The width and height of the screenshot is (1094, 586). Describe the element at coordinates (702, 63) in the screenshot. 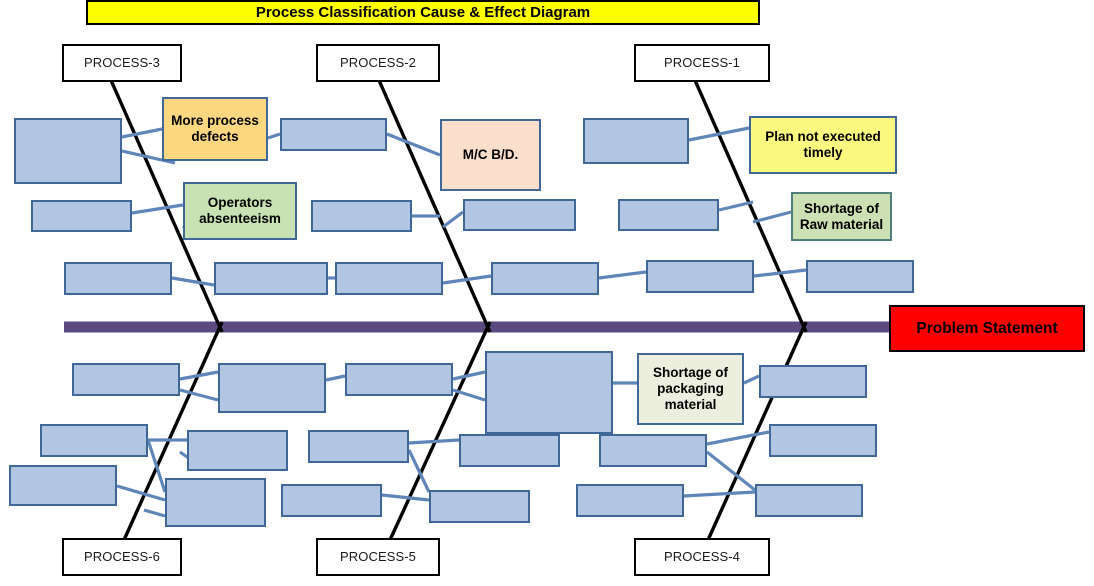

I see `category-head-process-1: PROCESS-1` at that location.